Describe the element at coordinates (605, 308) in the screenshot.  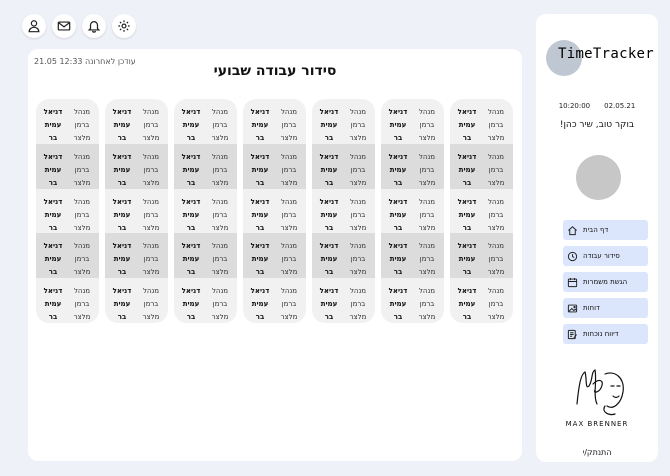
I see `nav-reports: דוחות` at that location.